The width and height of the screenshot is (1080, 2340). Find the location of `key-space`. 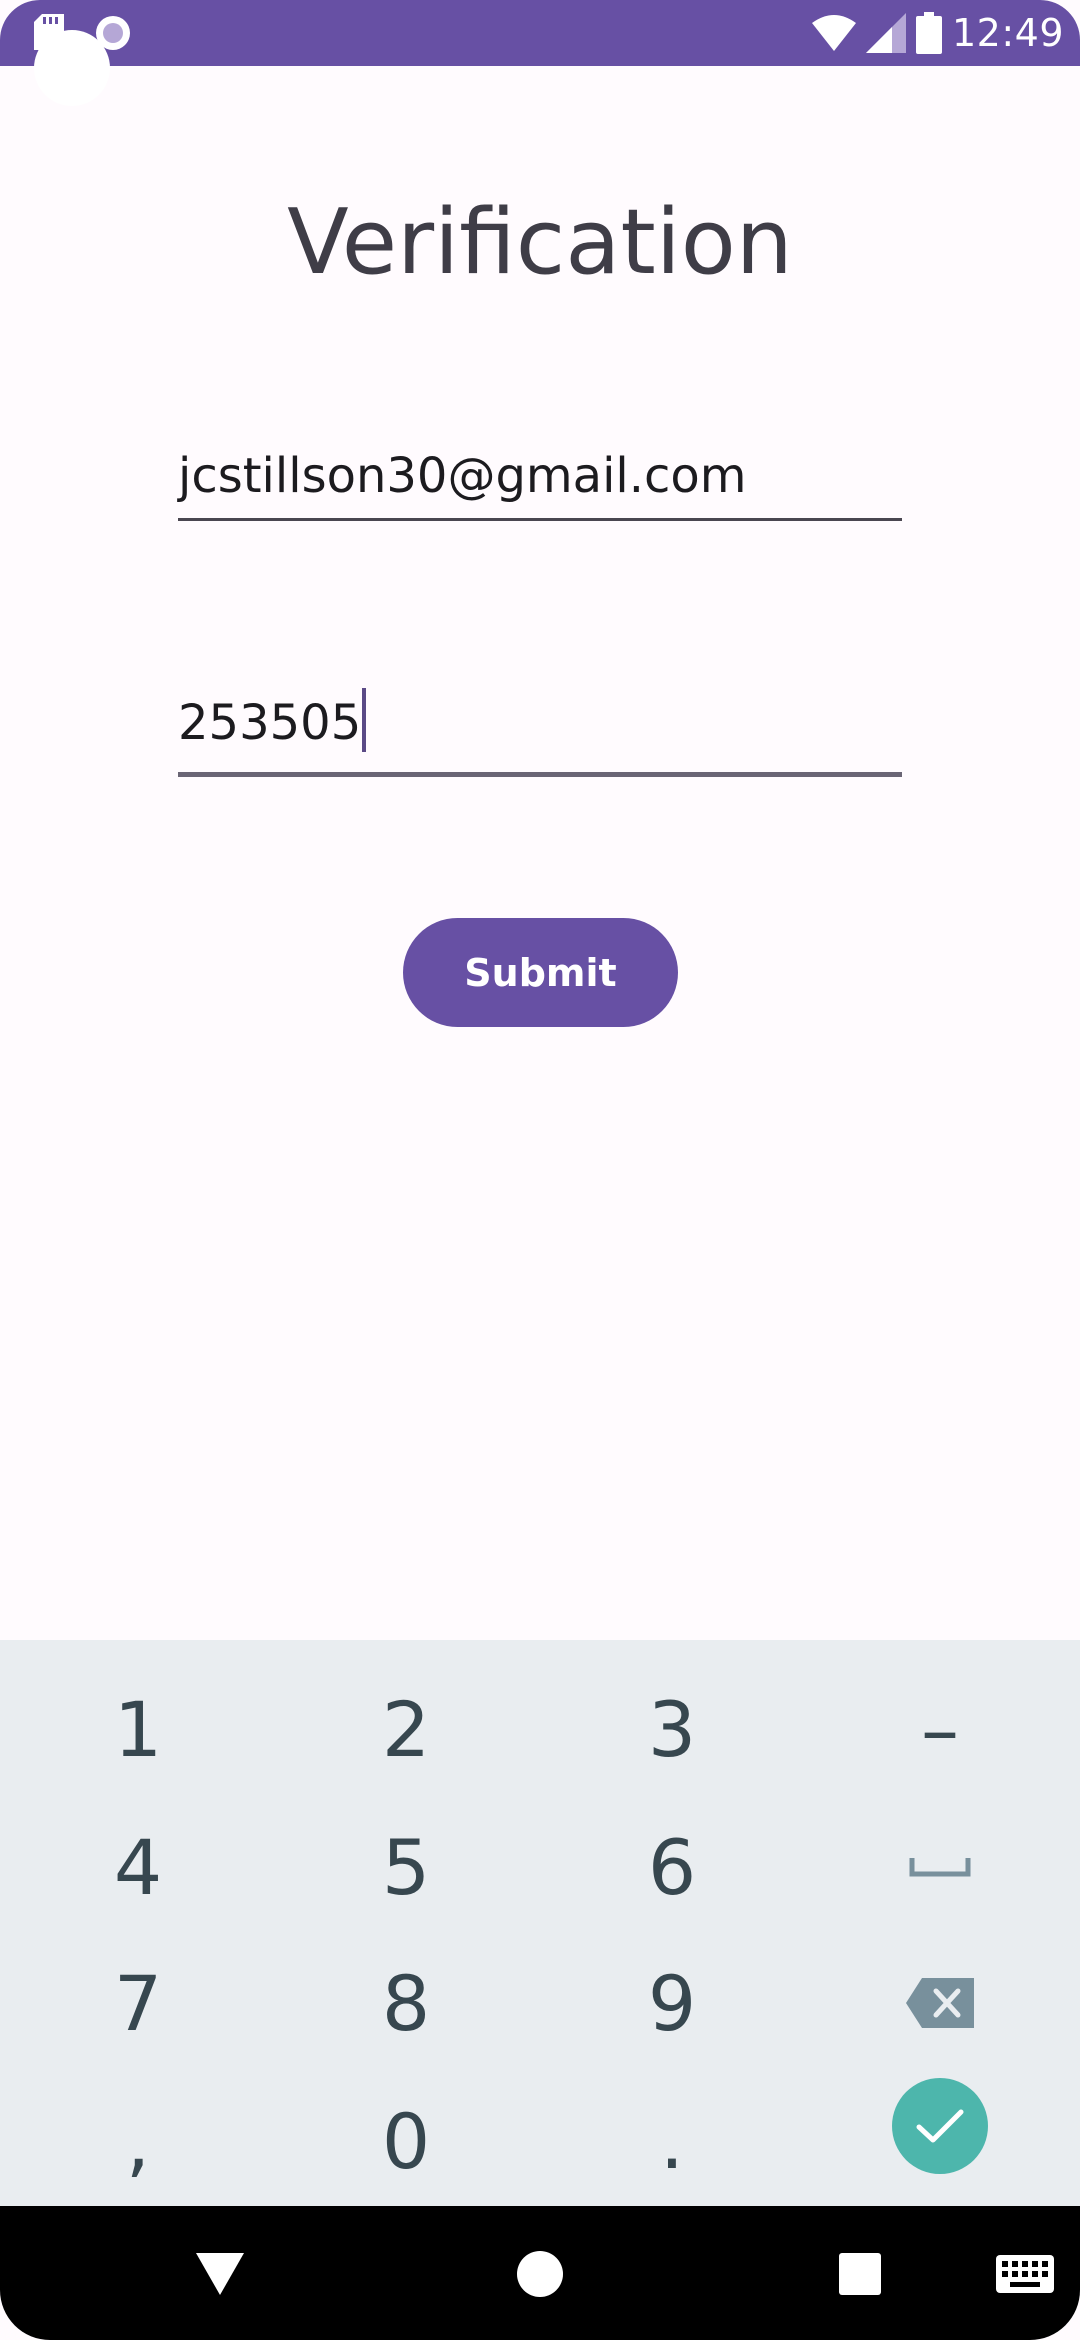

key-space is located at coordinates (940, 1867).